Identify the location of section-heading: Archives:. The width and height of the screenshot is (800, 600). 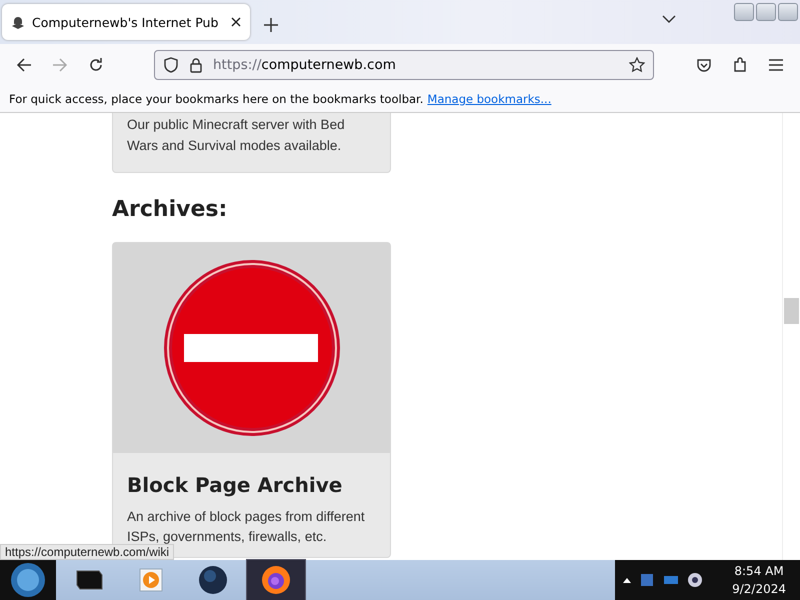
(170, 209).